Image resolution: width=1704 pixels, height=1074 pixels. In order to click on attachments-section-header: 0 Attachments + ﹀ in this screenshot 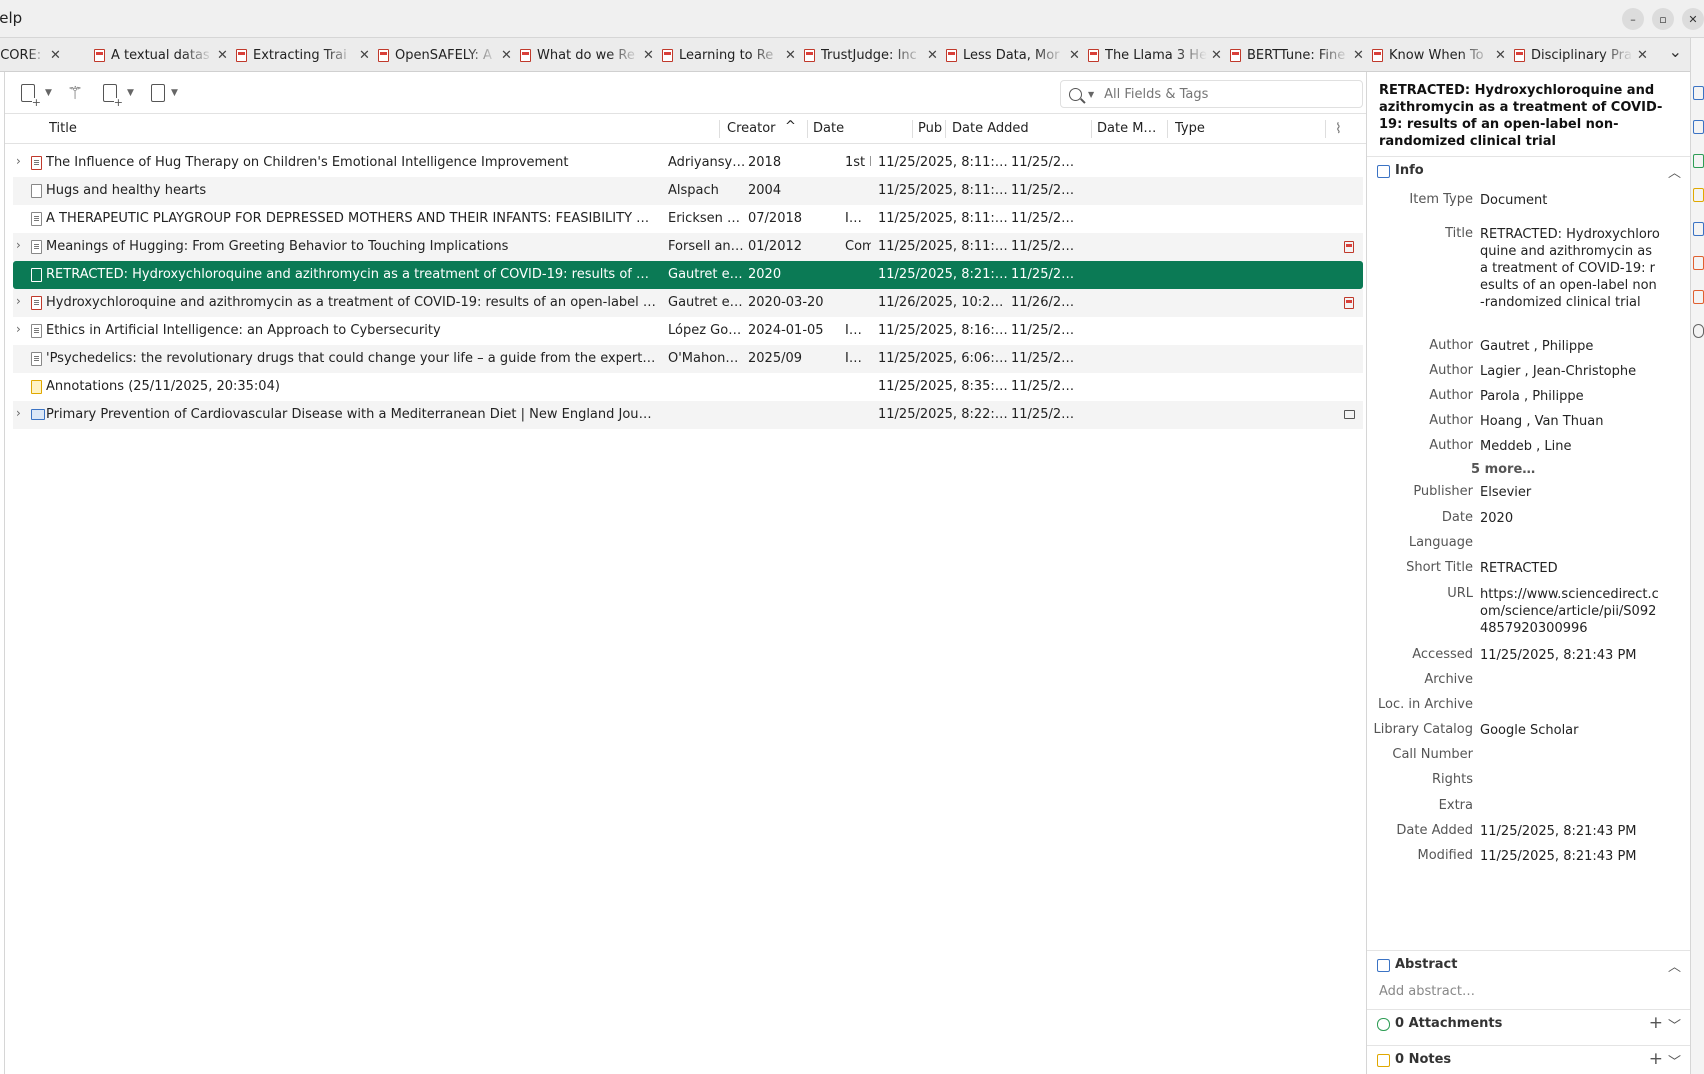, I will do `click(1528, 1023)`.